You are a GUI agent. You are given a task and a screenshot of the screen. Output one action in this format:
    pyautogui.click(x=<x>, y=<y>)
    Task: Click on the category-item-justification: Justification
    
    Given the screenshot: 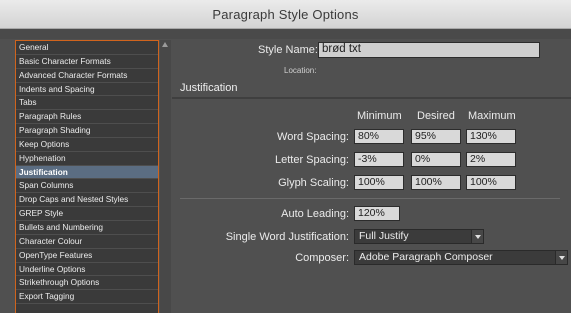 What is the action you would take?
    pyautogui.click(x=87, y=172)
    